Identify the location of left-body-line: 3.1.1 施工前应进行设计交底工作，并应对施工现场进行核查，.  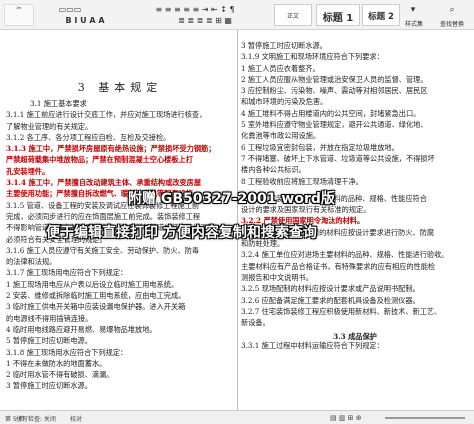
(106, 115).